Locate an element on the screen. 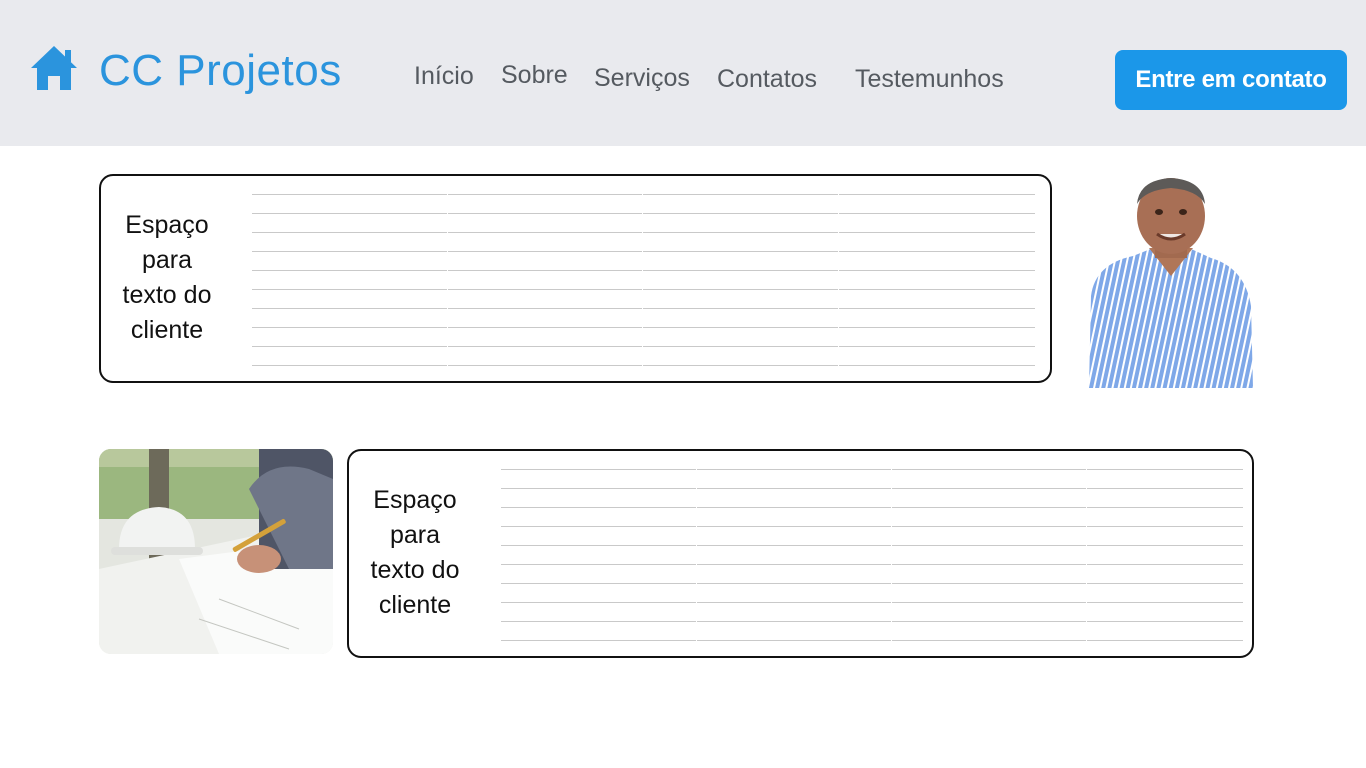 This screenshot has width=1366, height=768. nav-servicos: Serviços is located at coordinates (642, 78).